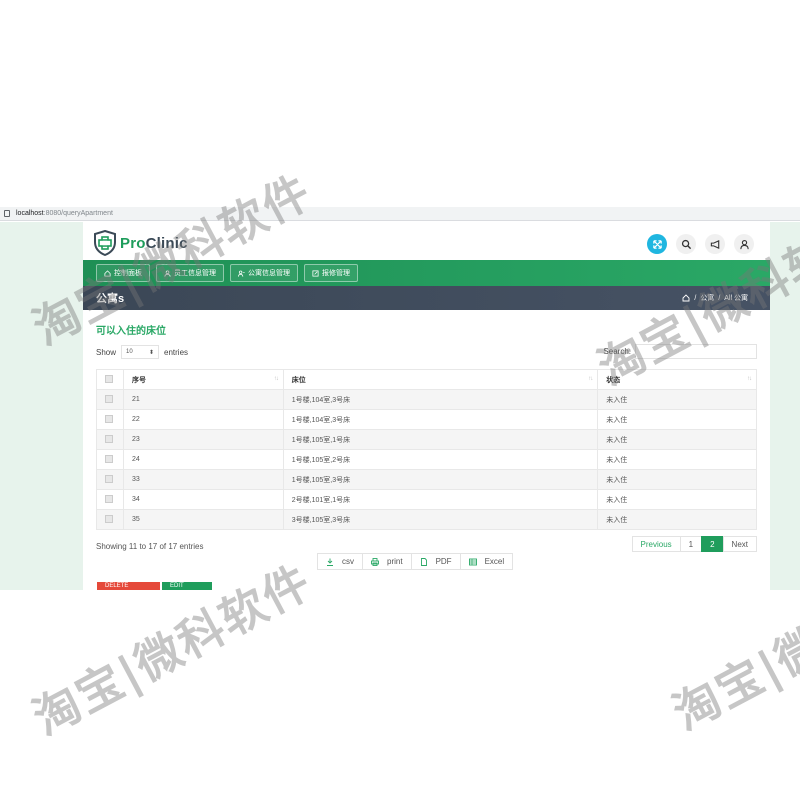  I want to click on export-buttons: csv print PDF Excel, so click(415, 561).